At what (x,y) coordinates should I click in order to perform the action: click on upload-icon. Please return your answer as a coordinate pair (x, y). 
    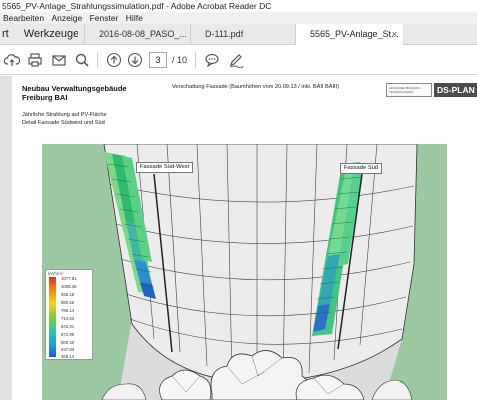
    Looking at the image, I should click on (12, 60).